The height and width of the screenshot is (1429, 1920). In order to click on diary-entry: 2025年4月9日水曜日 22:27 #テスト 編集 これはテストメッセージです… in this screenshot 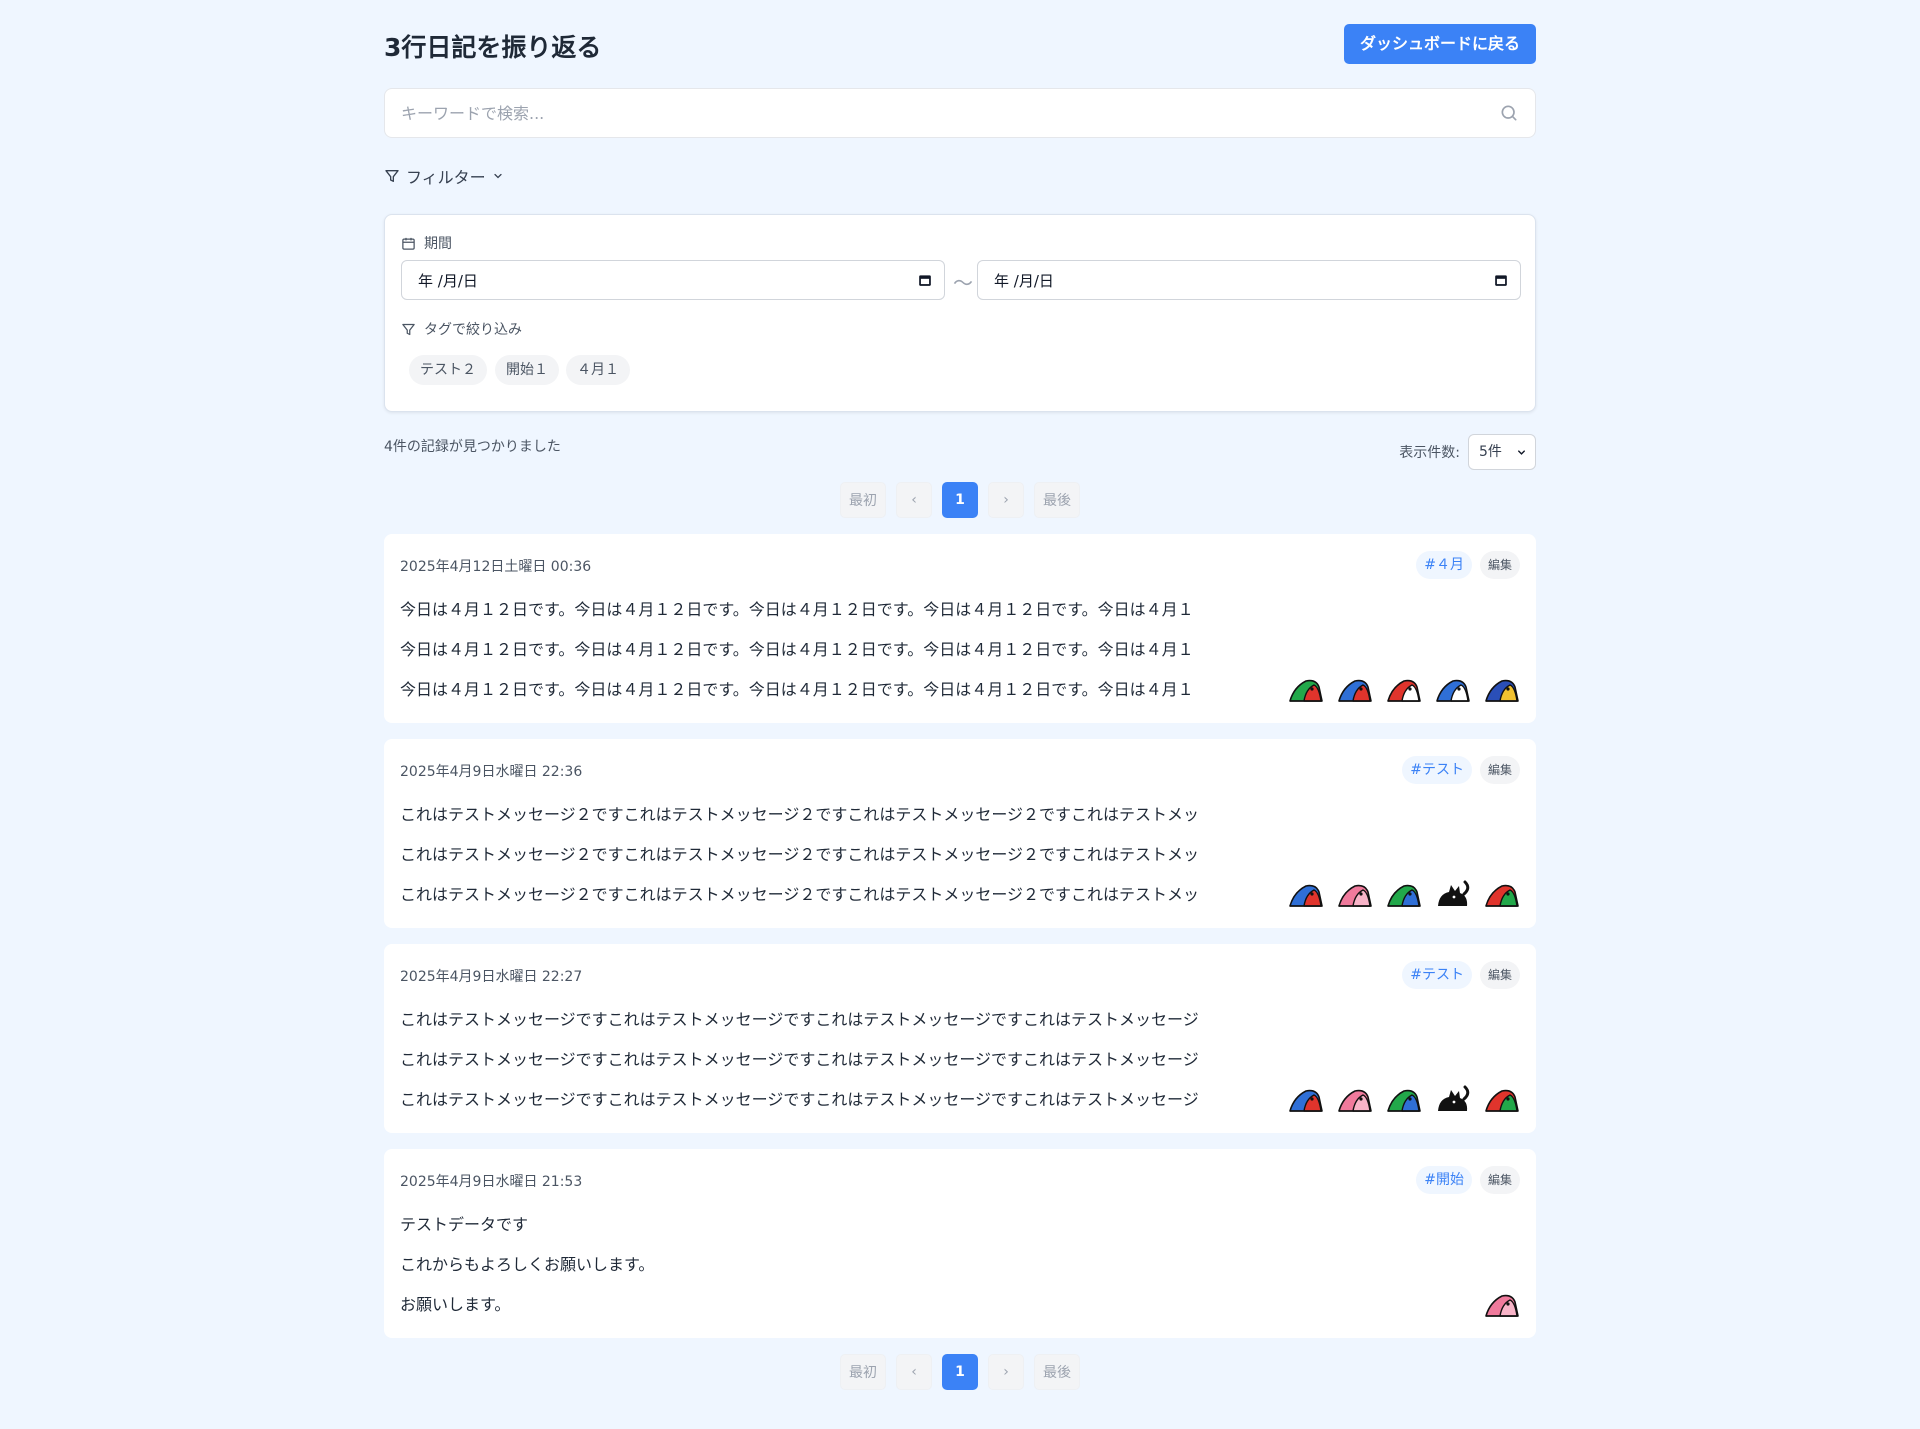, I will do `click(960, 1038)`.